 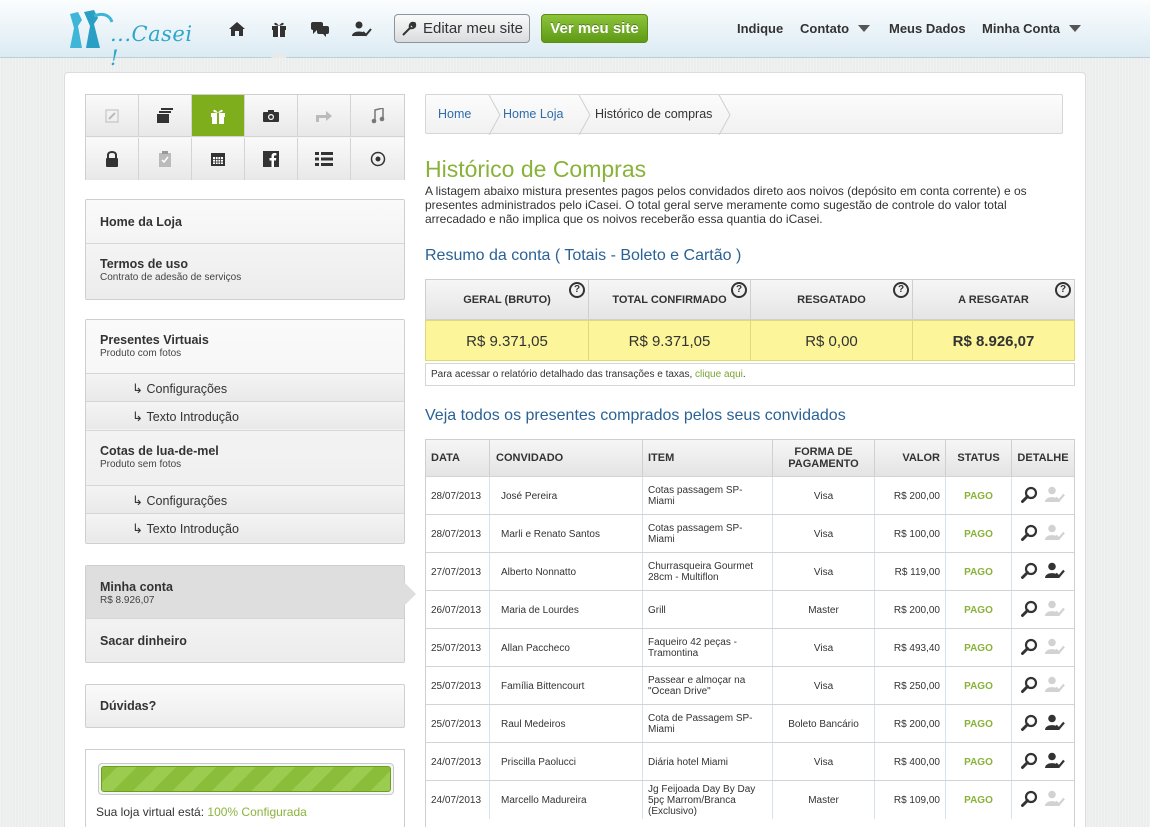 I want to click on chat-icon, so click(x=320, y=29).